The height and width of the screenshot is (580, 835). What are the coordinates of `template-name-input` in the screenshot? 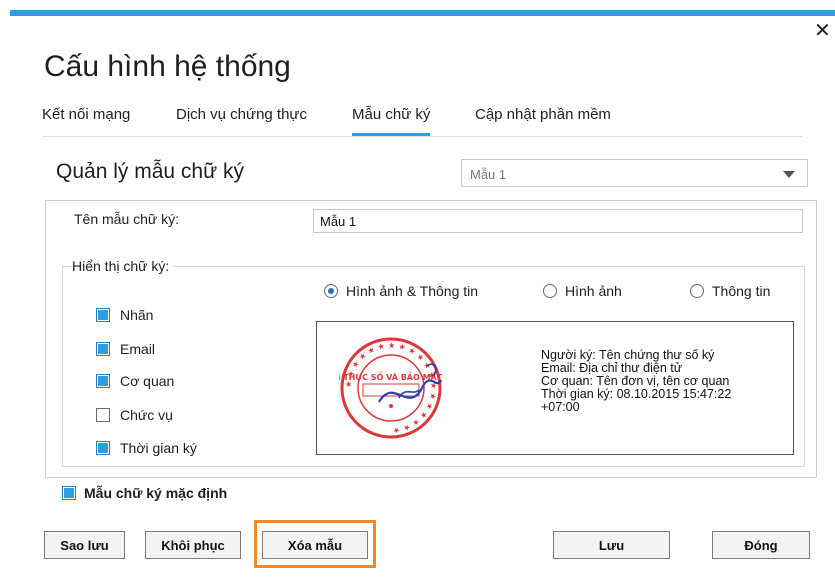 It's located at (558, 221).